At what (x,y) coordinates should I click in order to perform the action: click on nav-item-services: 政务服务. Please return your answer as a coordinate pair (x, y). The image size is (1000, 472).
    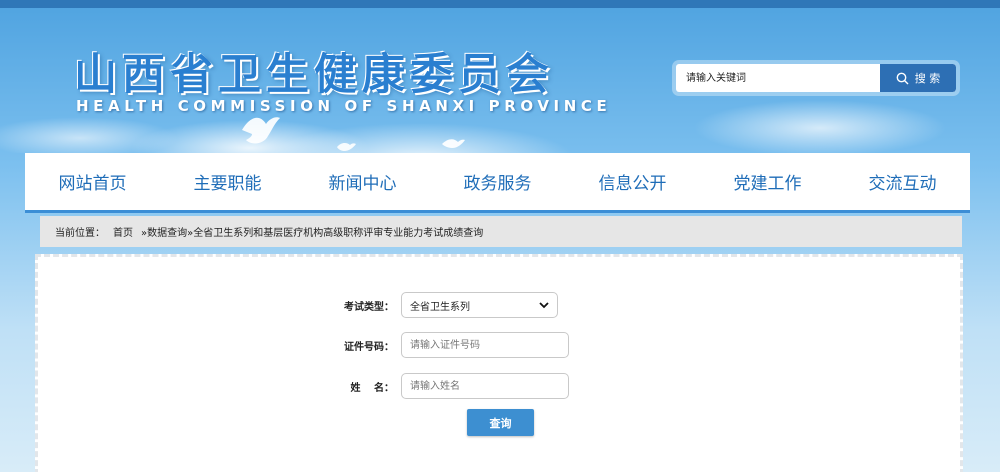
    Looking at the image, I should click on (497, 181).